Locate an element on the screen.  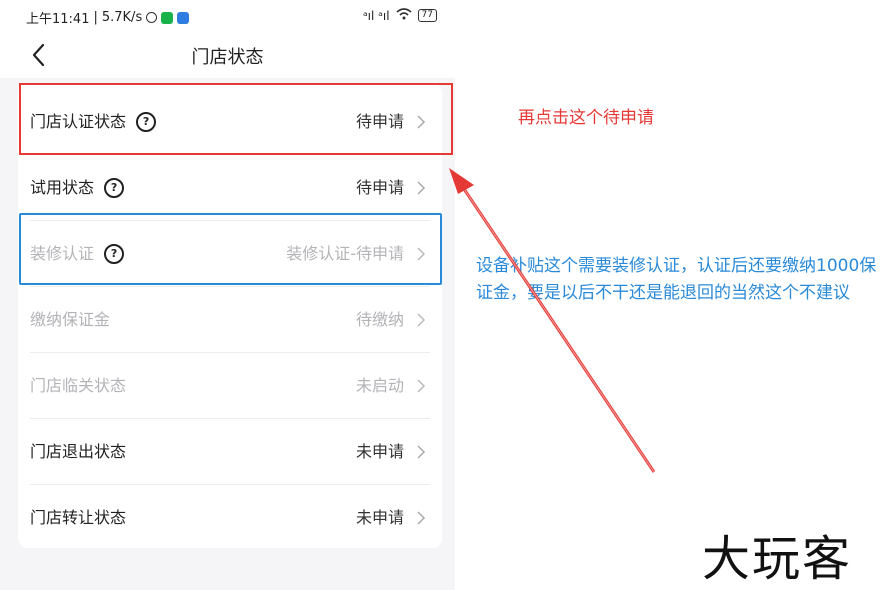
nav-bar: 门店状态 is located at coordinates (227, 56).